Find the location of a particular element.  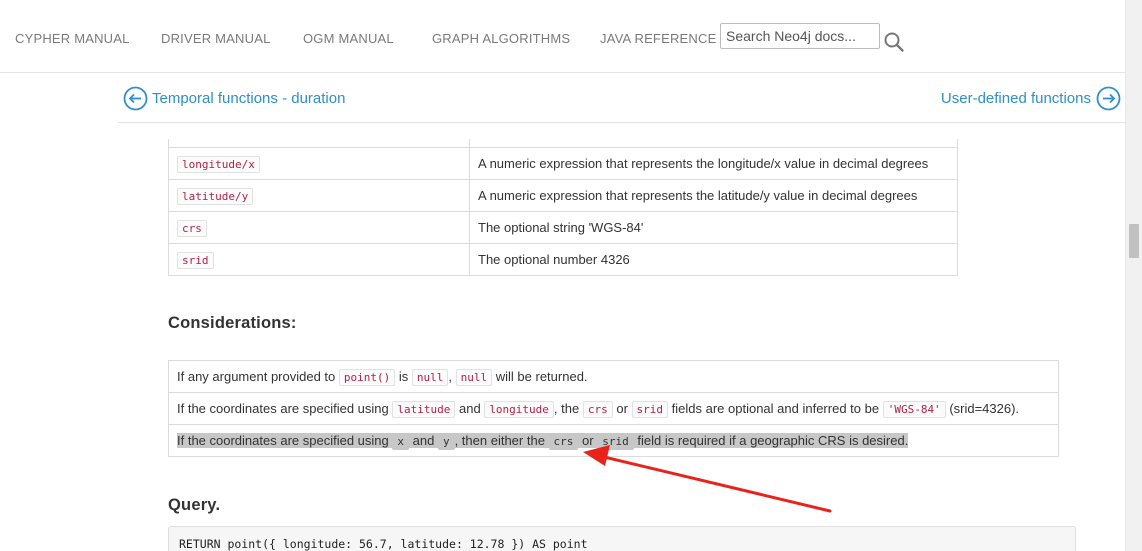

argument-description: The optional number 4326 is located at coordinates (713, 259).